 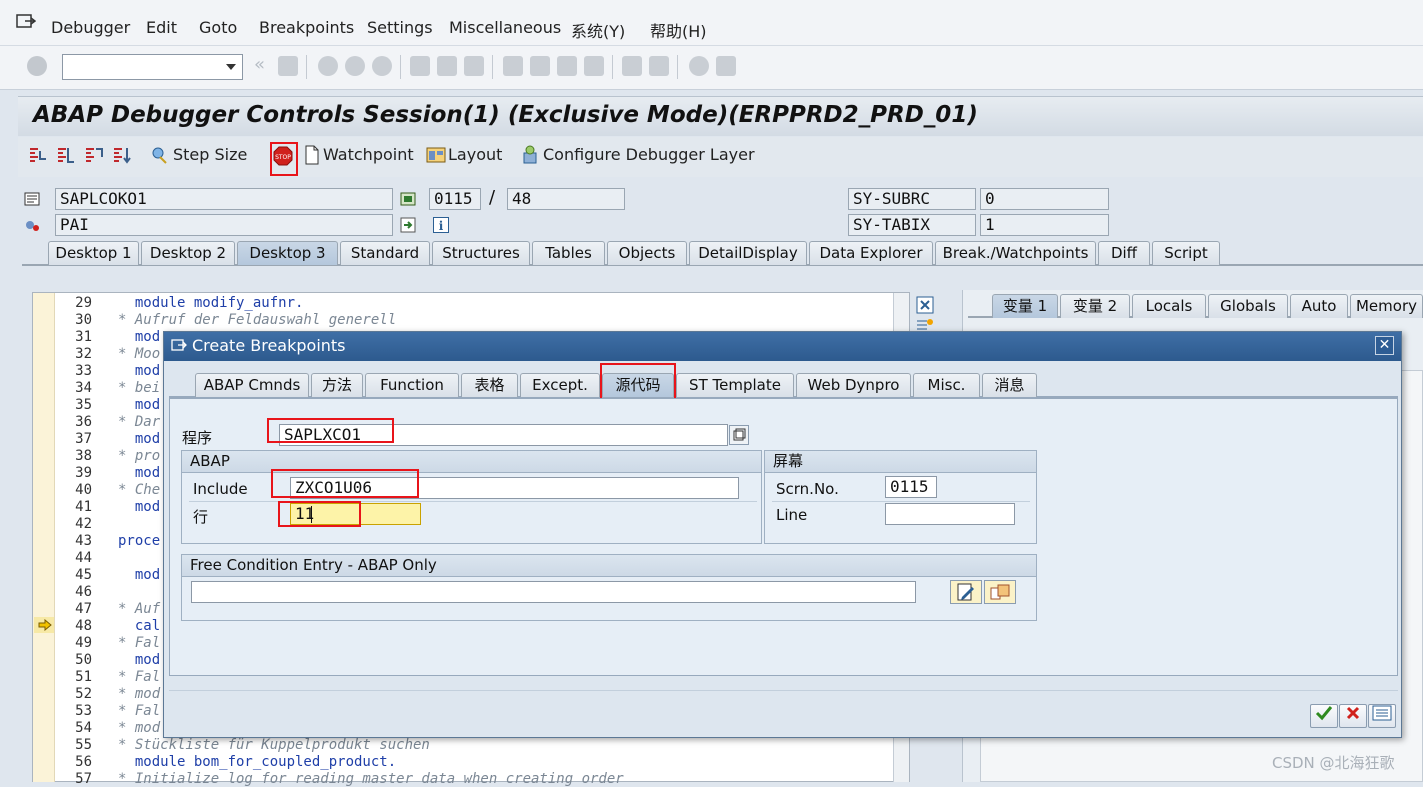 I want to click on line-number: 49, so click(x=83, y=643).